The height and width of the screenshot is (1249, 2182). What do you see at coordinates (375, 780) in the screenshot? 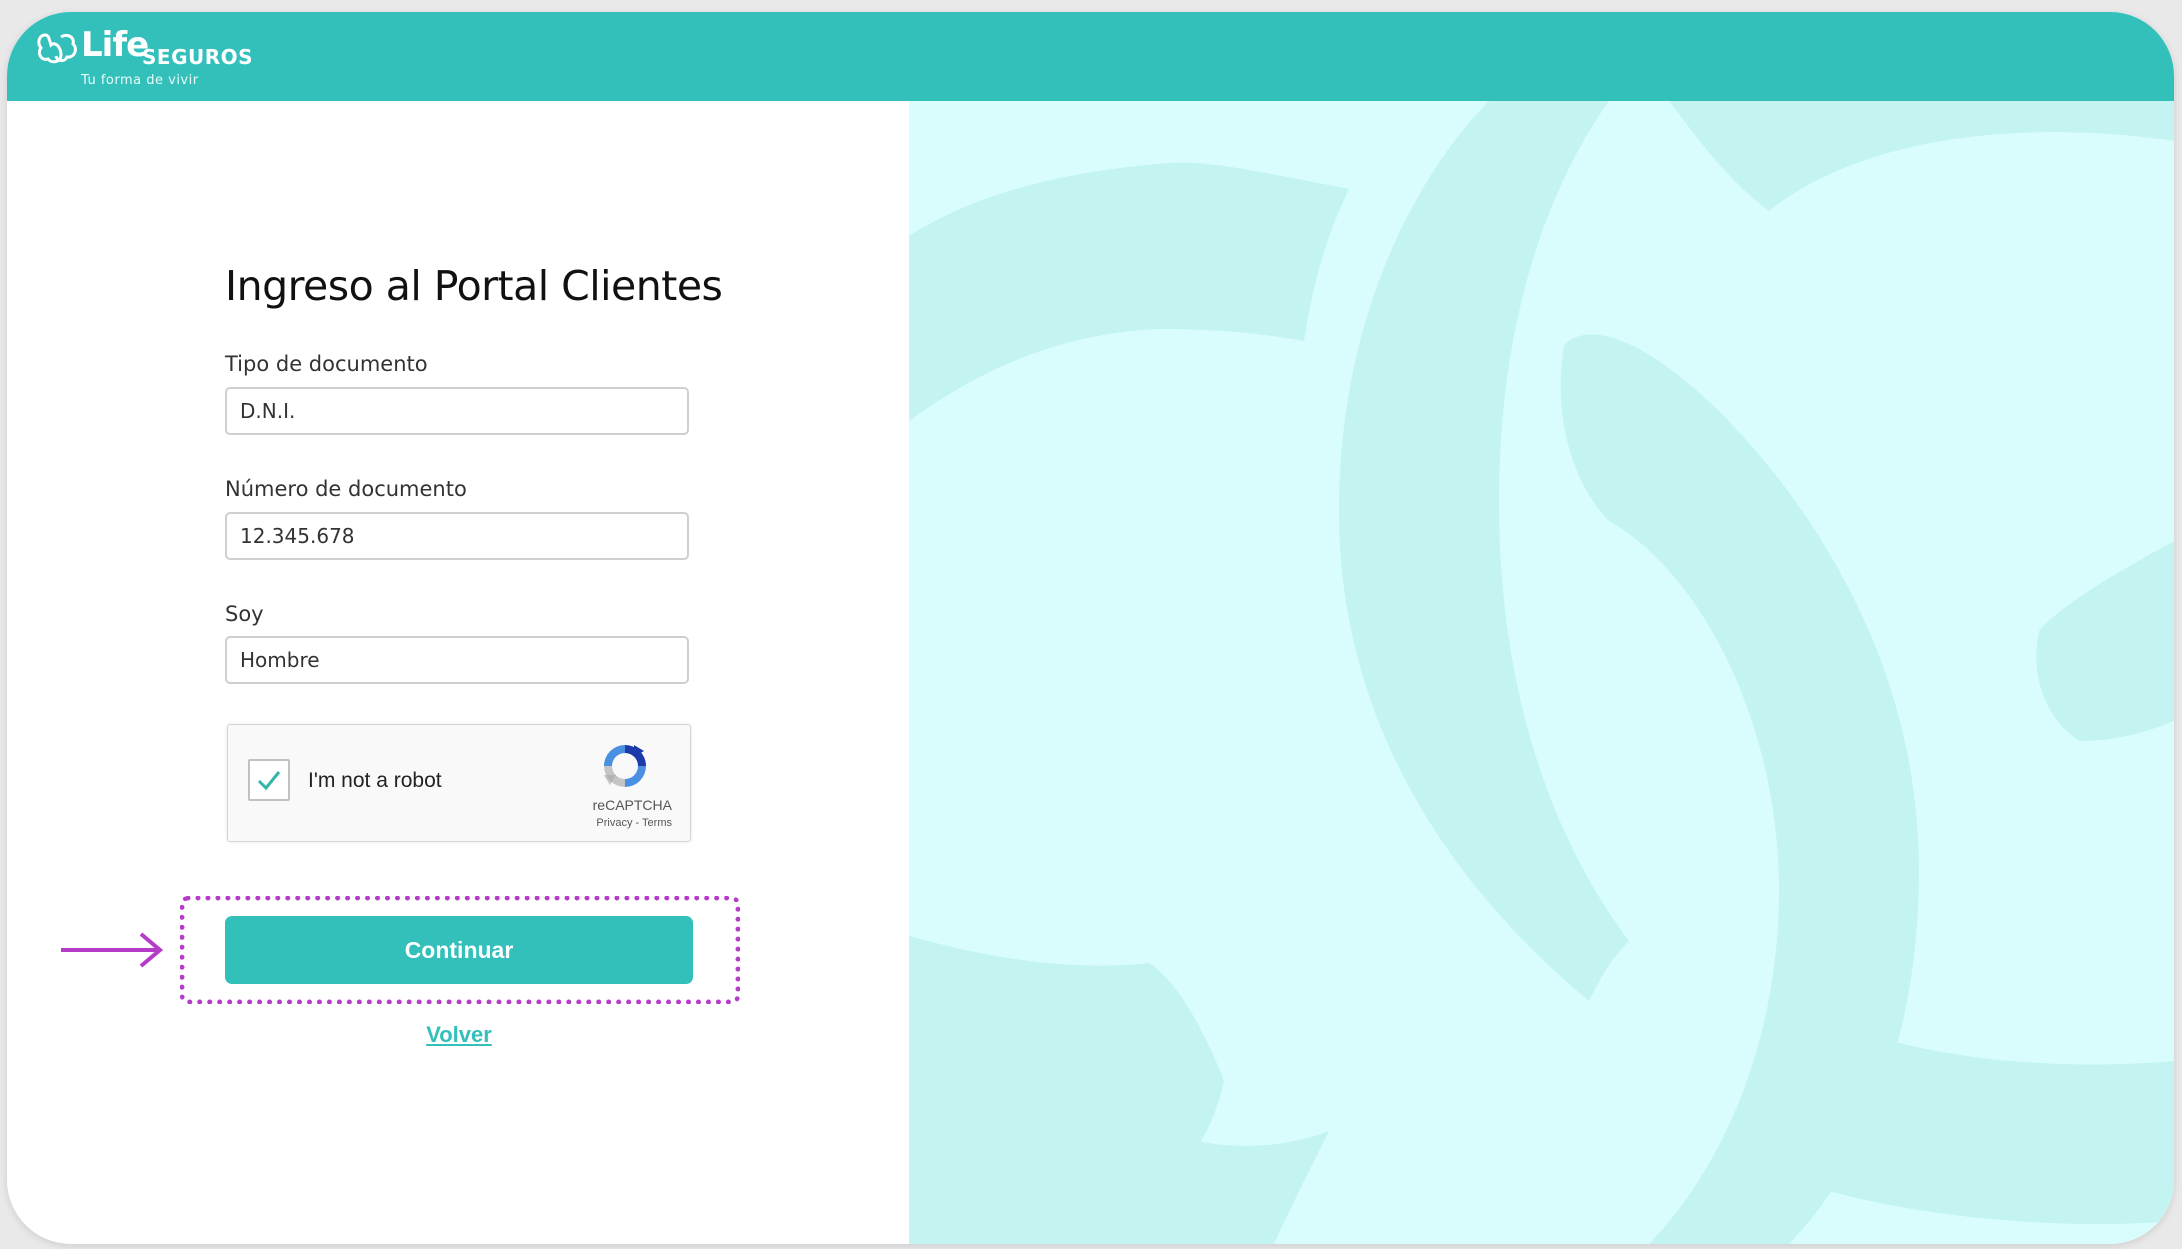
I see `recaptcha-label: I'm not a robot` at bounding box center [375, 780].